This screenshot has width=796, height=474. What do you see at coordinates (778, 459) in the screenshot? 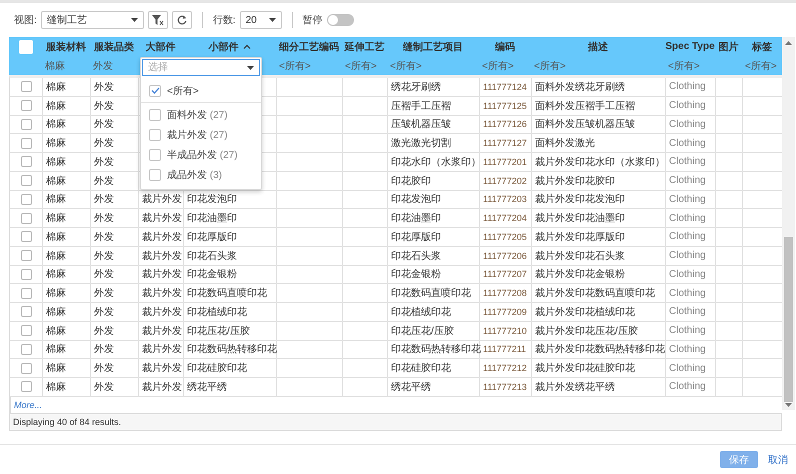
I see `cancel-button: 取消` at bounding box center [778, 459].